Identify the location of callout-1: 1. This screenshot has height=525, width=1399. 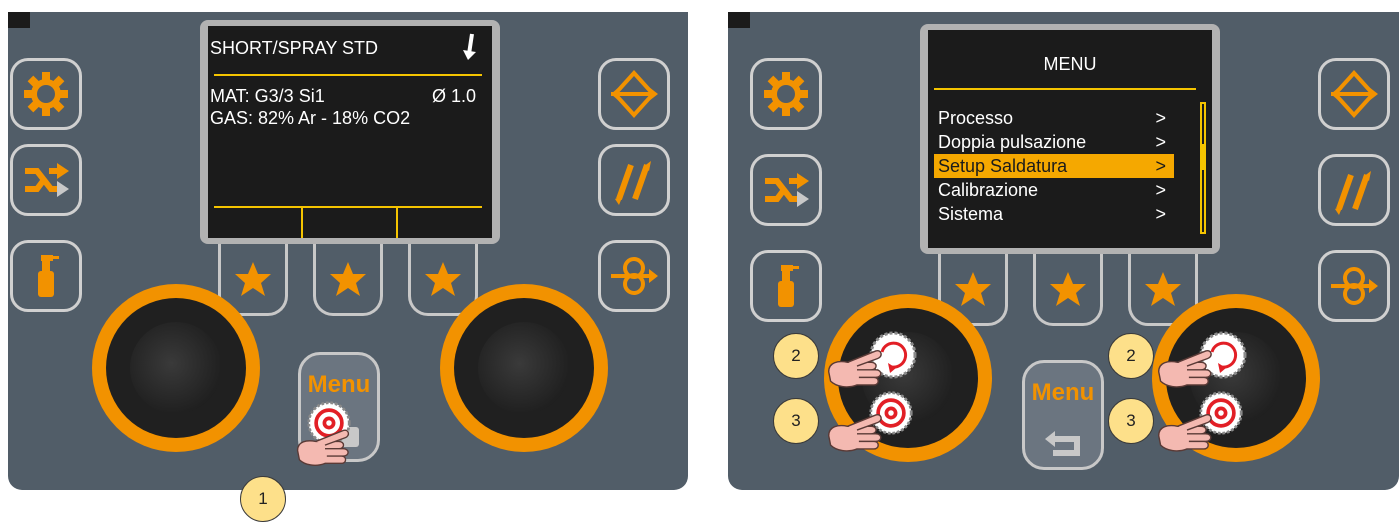
(263, 499).